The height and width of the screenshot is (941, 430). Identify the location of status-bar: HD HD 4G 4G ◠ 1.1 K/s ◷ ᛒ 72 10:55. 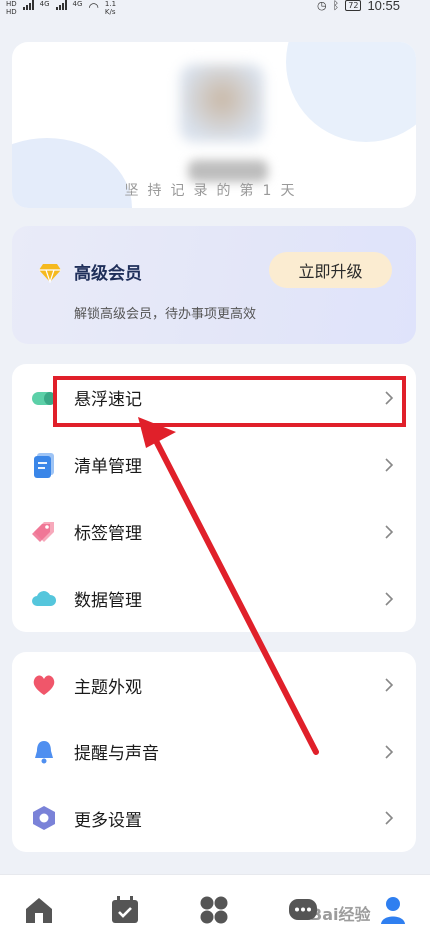
(215, 9).